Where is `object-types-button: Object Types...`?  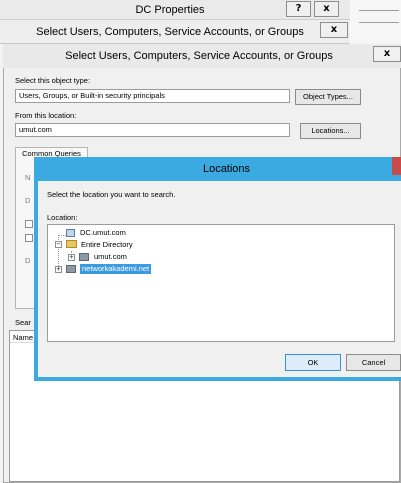 object-types-button: Object Types... is located at coordinates (328, 97).